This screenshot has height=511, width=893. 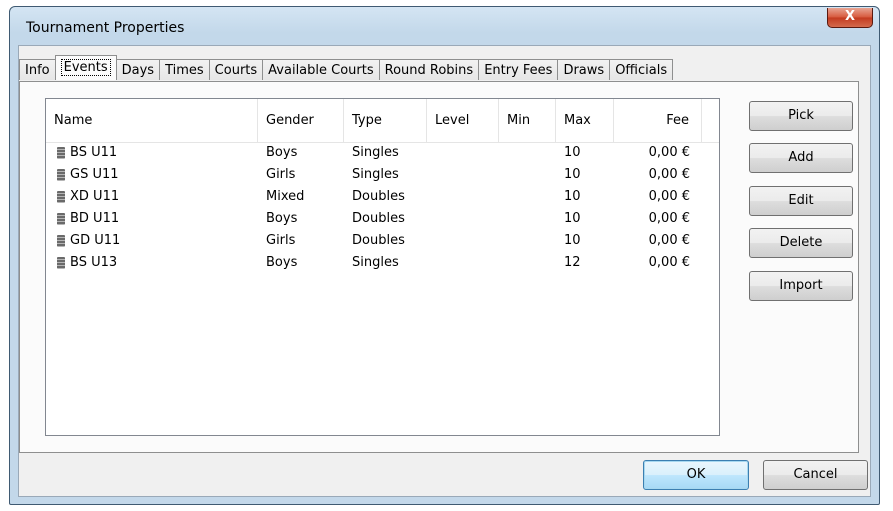 I want to click on tab-round-robins: Round Robins, so click(x=429, y=69).